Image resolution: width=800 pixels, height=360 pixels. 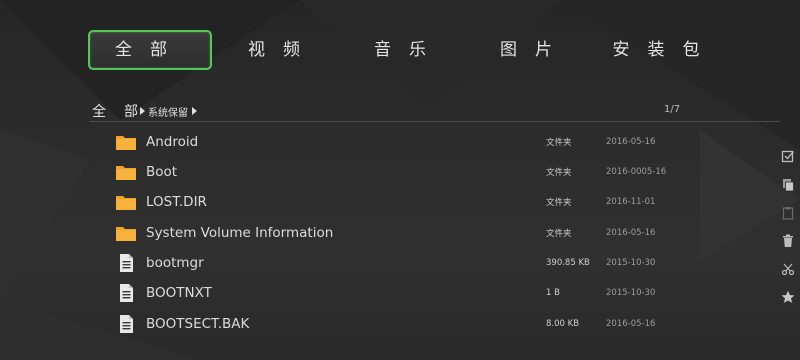 What do you see at coordinates (283, 50) in the screenshot?
I see `tab-video: 视频` at bounding box center [283, 50].